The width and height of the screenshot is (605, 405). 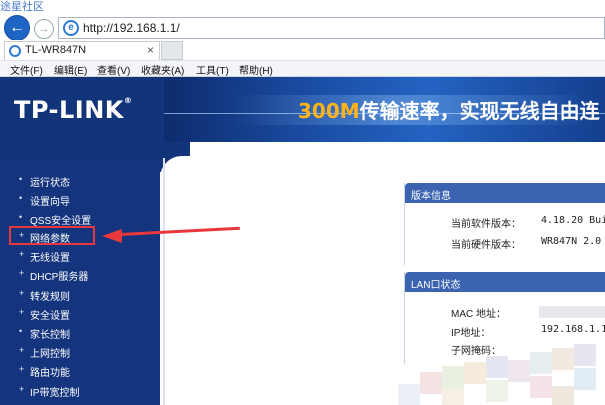 What do you see at coordinates (131, 28) in the screenshot?
I see `url-text: http://192.168.1.1/` at bounding box center [131, 28].